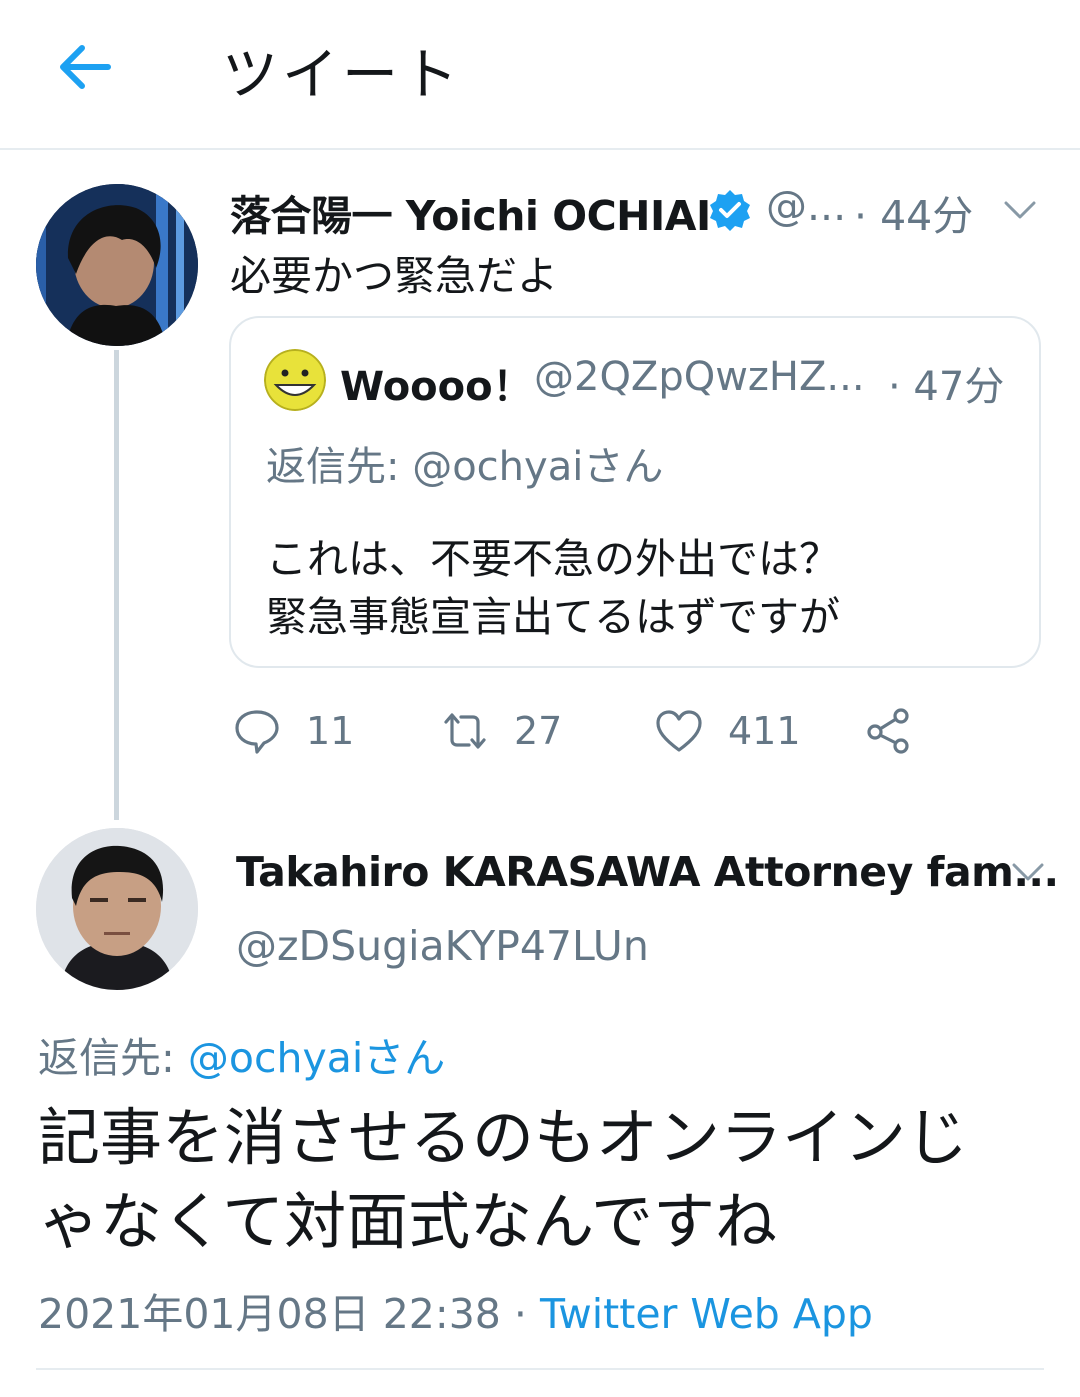 The width and height of the screenshot is (1080, 1397). Describe the element at coordinates (289, 1314) in the screenshot. I see `tweet-timestamp: 2021年01月08日 22:38 ·` at that location.